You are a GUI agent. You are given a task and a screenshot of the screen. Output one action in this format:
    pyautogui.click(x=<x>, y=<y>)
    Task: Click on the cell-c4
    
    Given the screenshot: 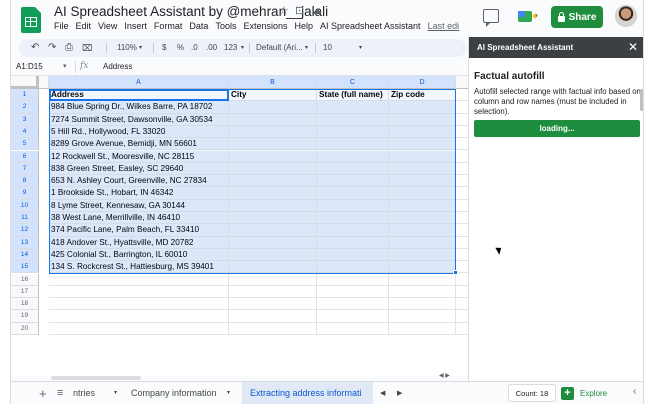 What is the action you would take?
    pyautogui.click(x=353, y=132)
    